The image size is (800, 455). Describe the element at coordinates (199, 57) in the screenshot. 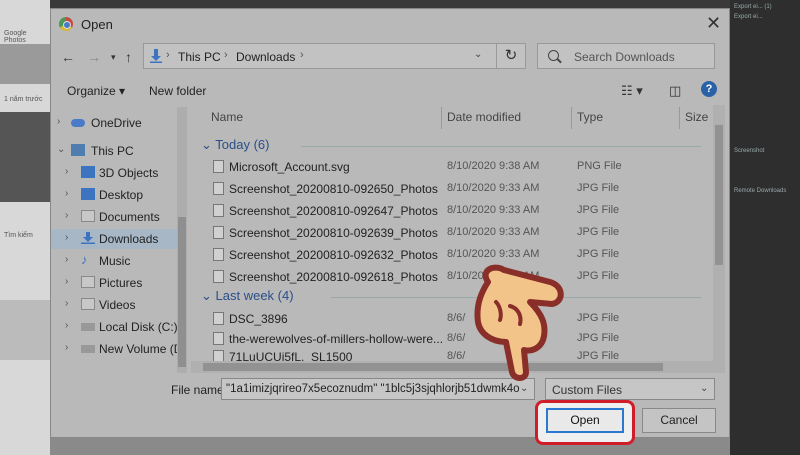

I see `breadcrumb-this-pc: This PC` at that location.